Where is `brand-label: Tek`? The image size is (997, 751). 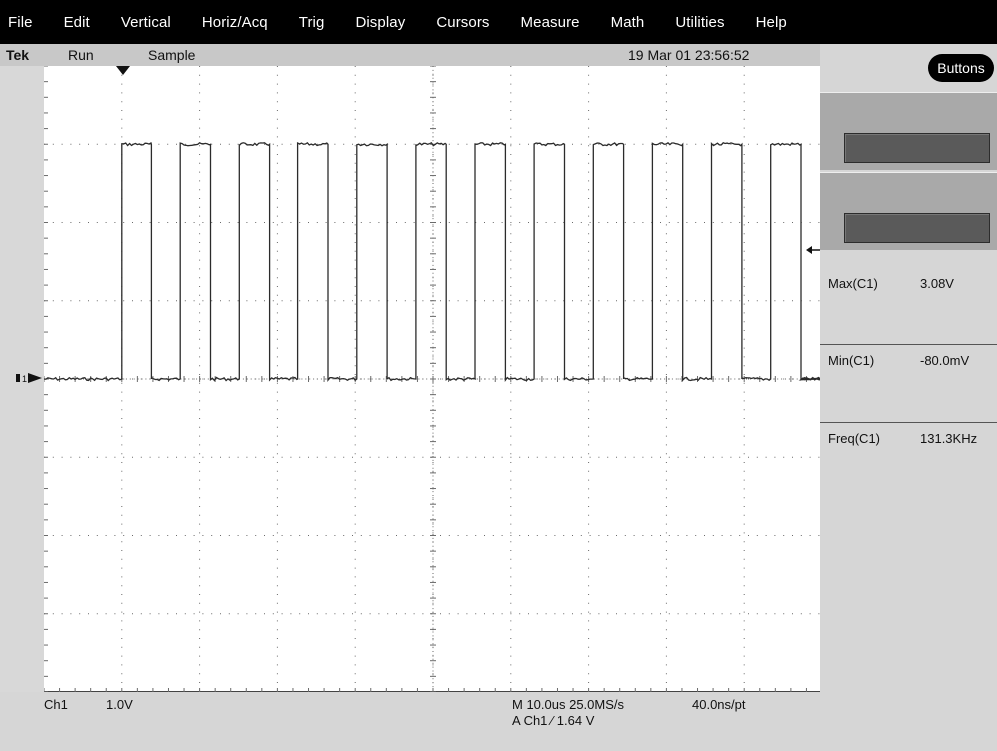
brand-label: Tek is located at coordinates (18, 55).